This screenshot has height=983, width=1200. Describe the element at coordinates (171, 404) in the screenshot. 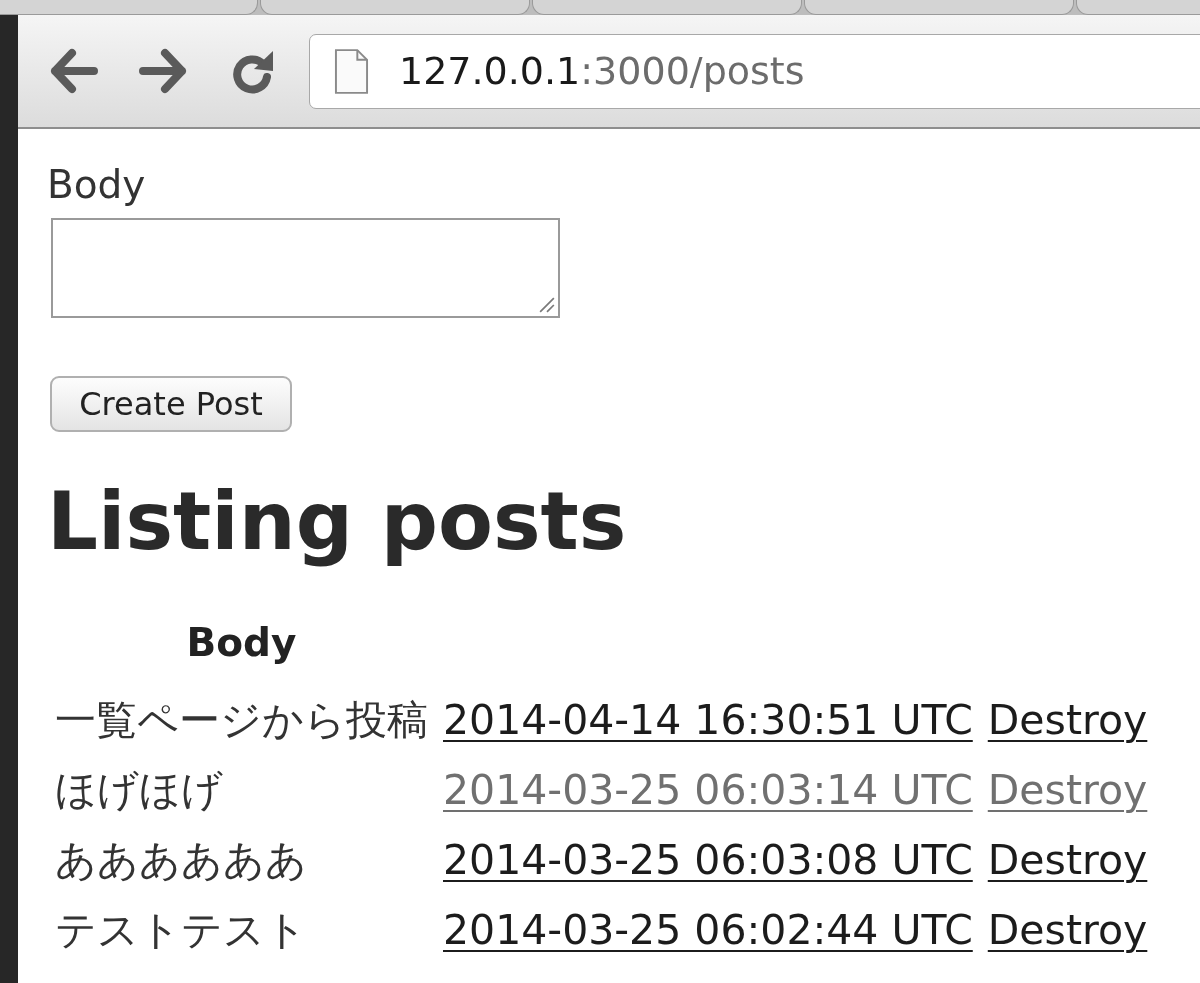

I see `create-post-button: Create Post` at that location.